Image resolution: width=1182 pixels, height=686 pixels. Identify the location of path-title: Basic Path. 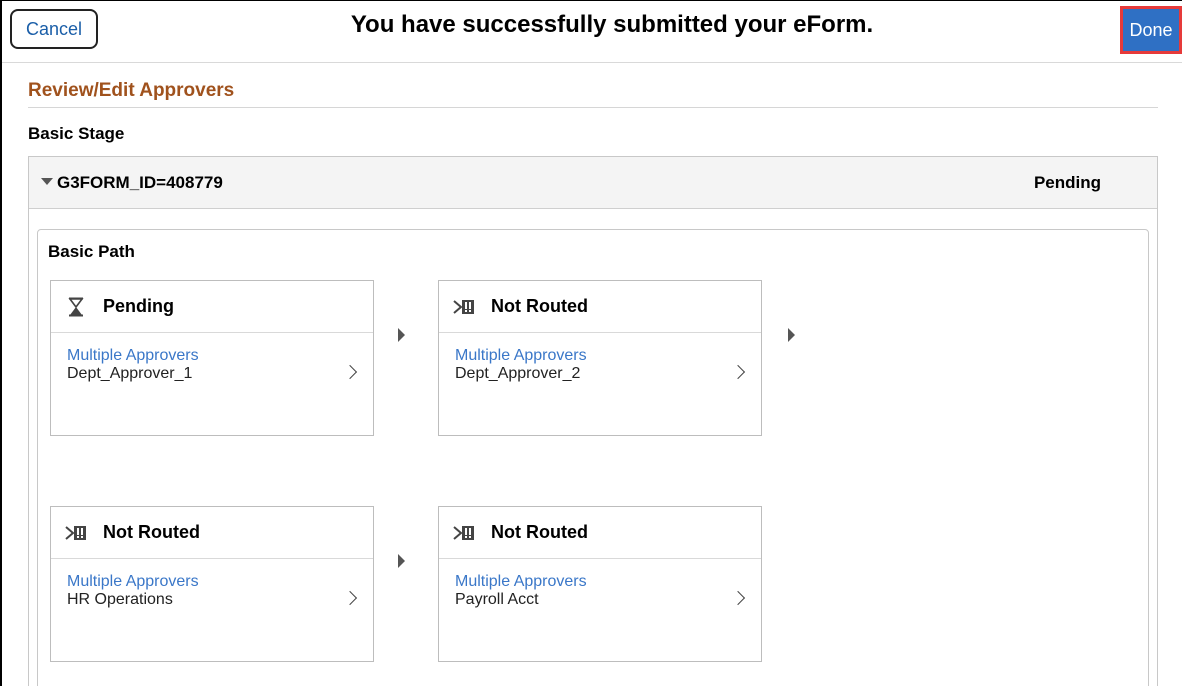
(91, 251).